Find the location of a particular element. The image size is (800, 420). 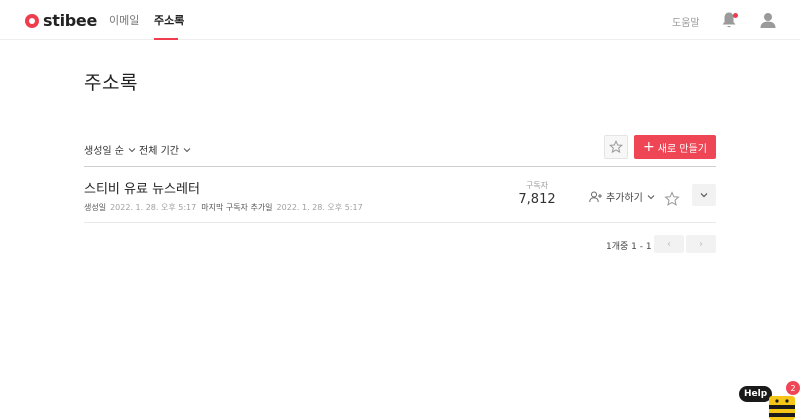

period-dropdown-label: 전체 기간 is located at coordinates (159, 151).